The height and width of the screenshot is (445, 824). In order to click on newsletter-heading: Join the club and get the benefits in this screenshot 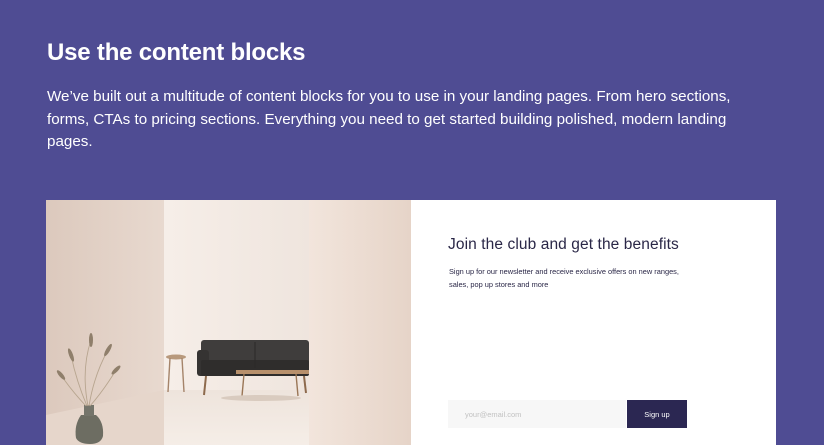, I will do `click(563, 244)`.